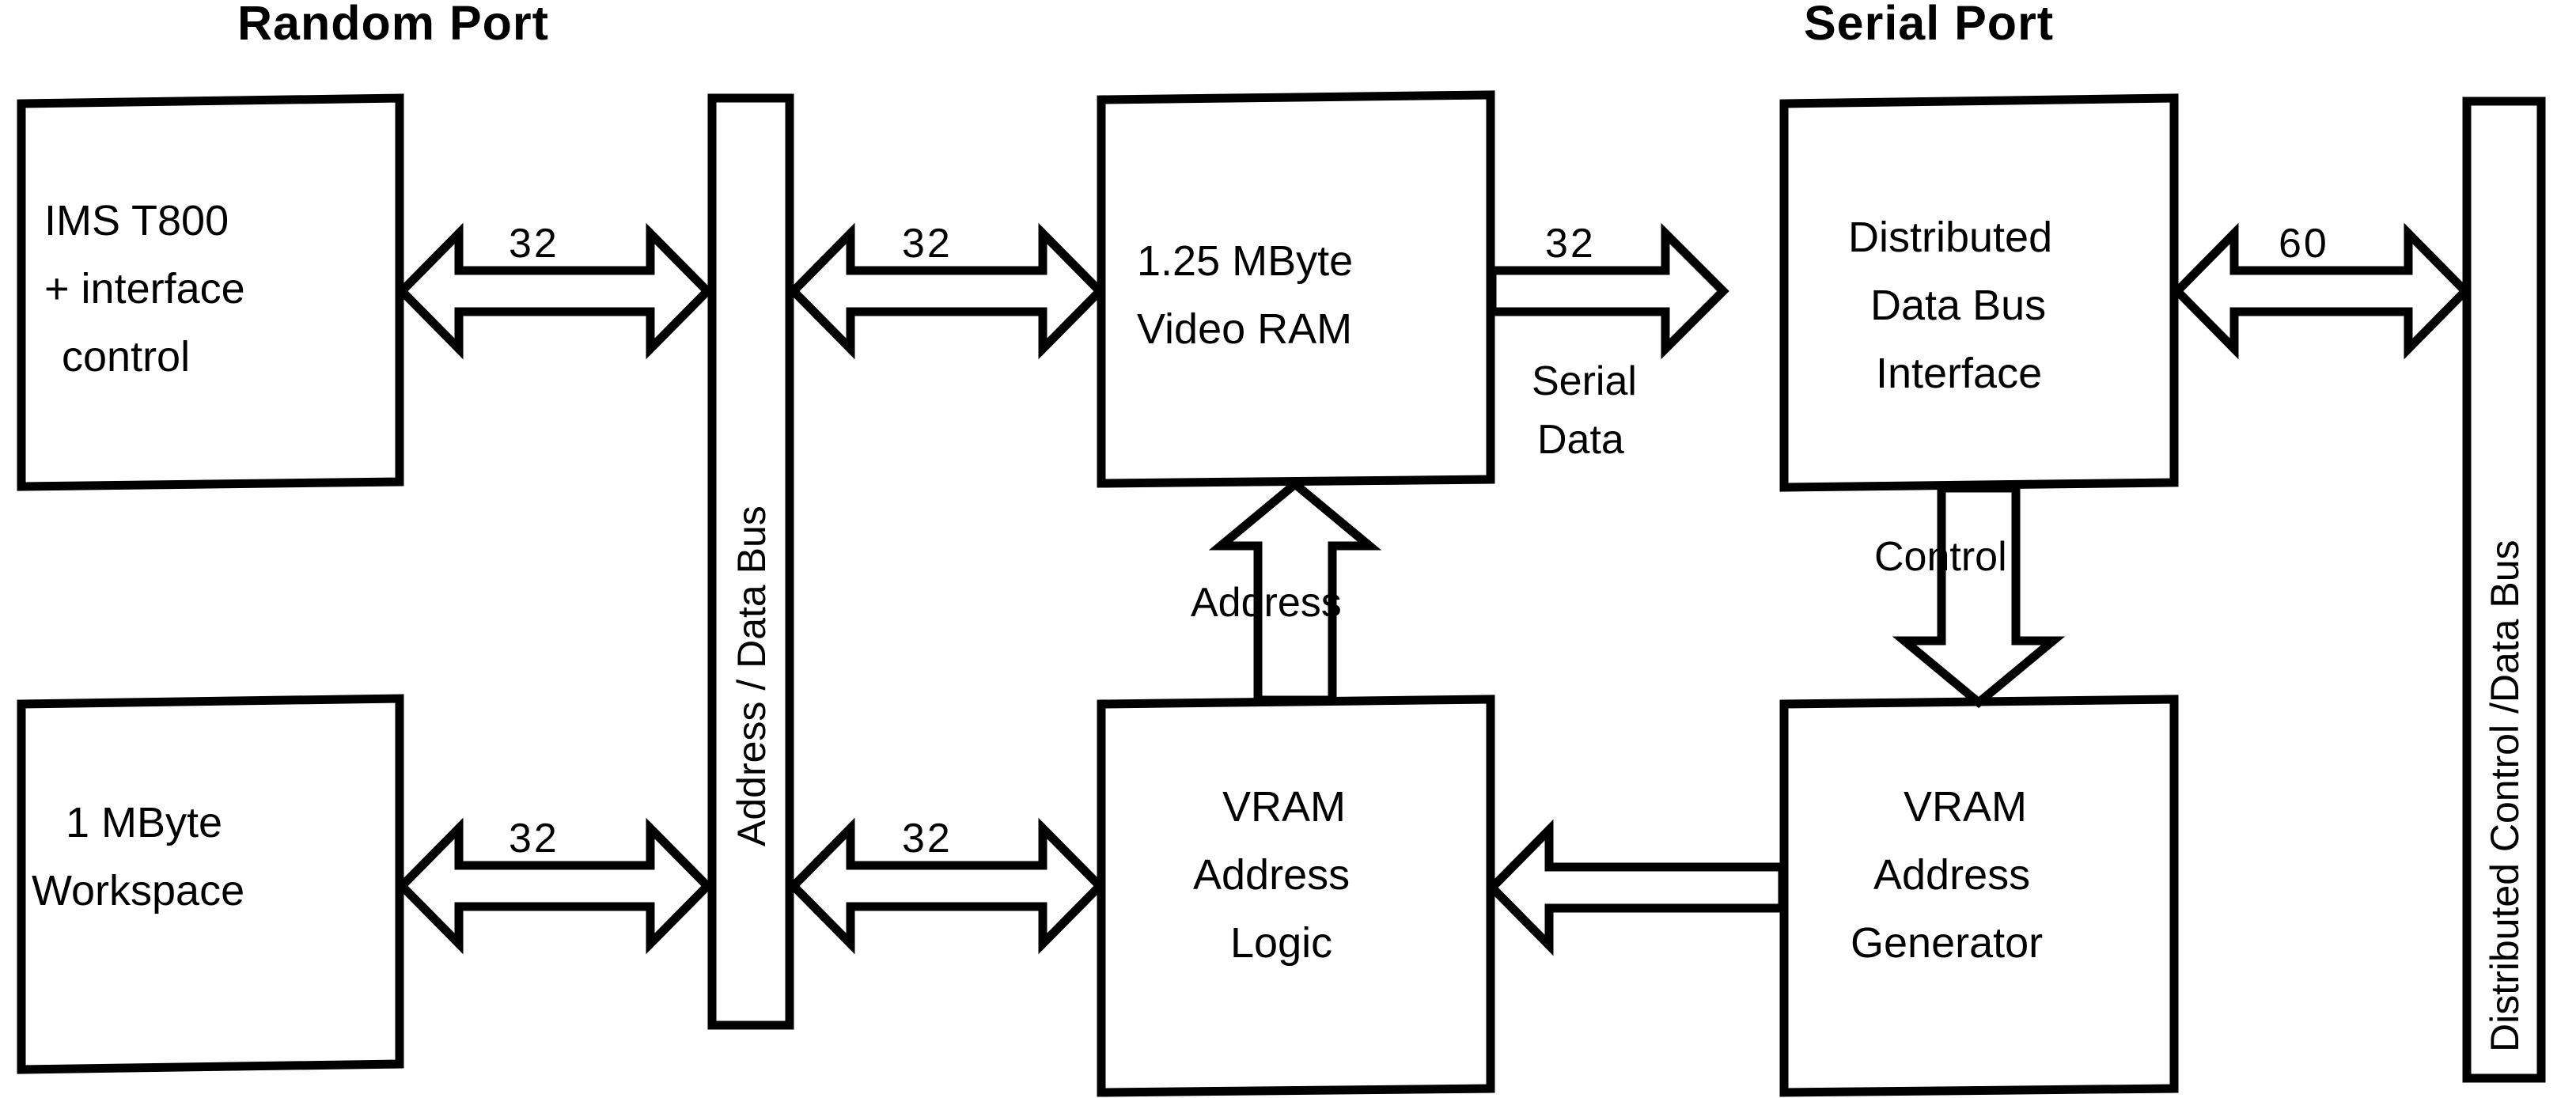  Describe the element at coordinates (126, 357) in the screenshot. I see `block-ims-t800-line-3: control` at that location.